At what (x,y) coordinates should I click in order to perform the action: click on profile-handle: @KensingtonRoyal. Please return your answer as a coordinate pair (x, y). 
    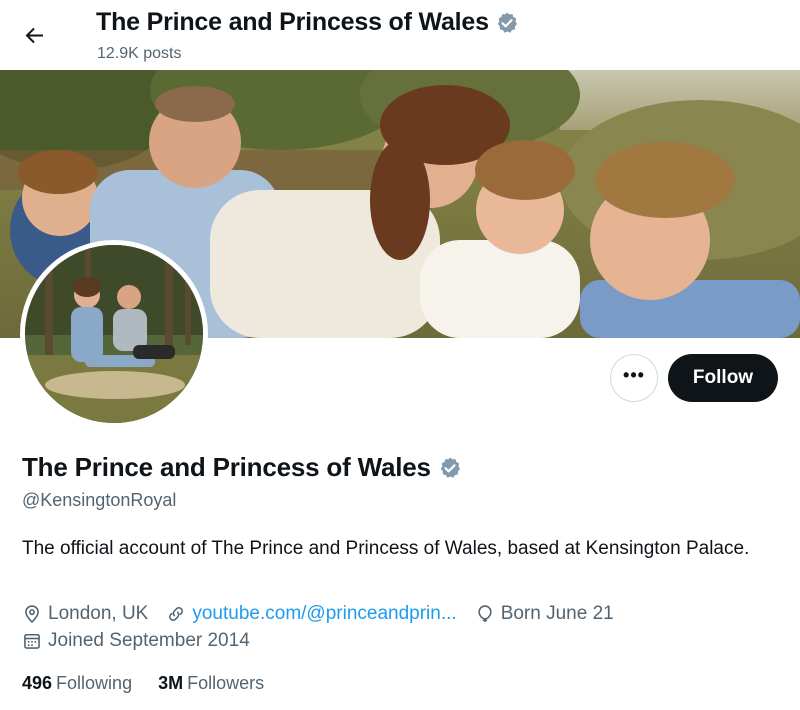
    Looking at the image, I should click on (99, 500).